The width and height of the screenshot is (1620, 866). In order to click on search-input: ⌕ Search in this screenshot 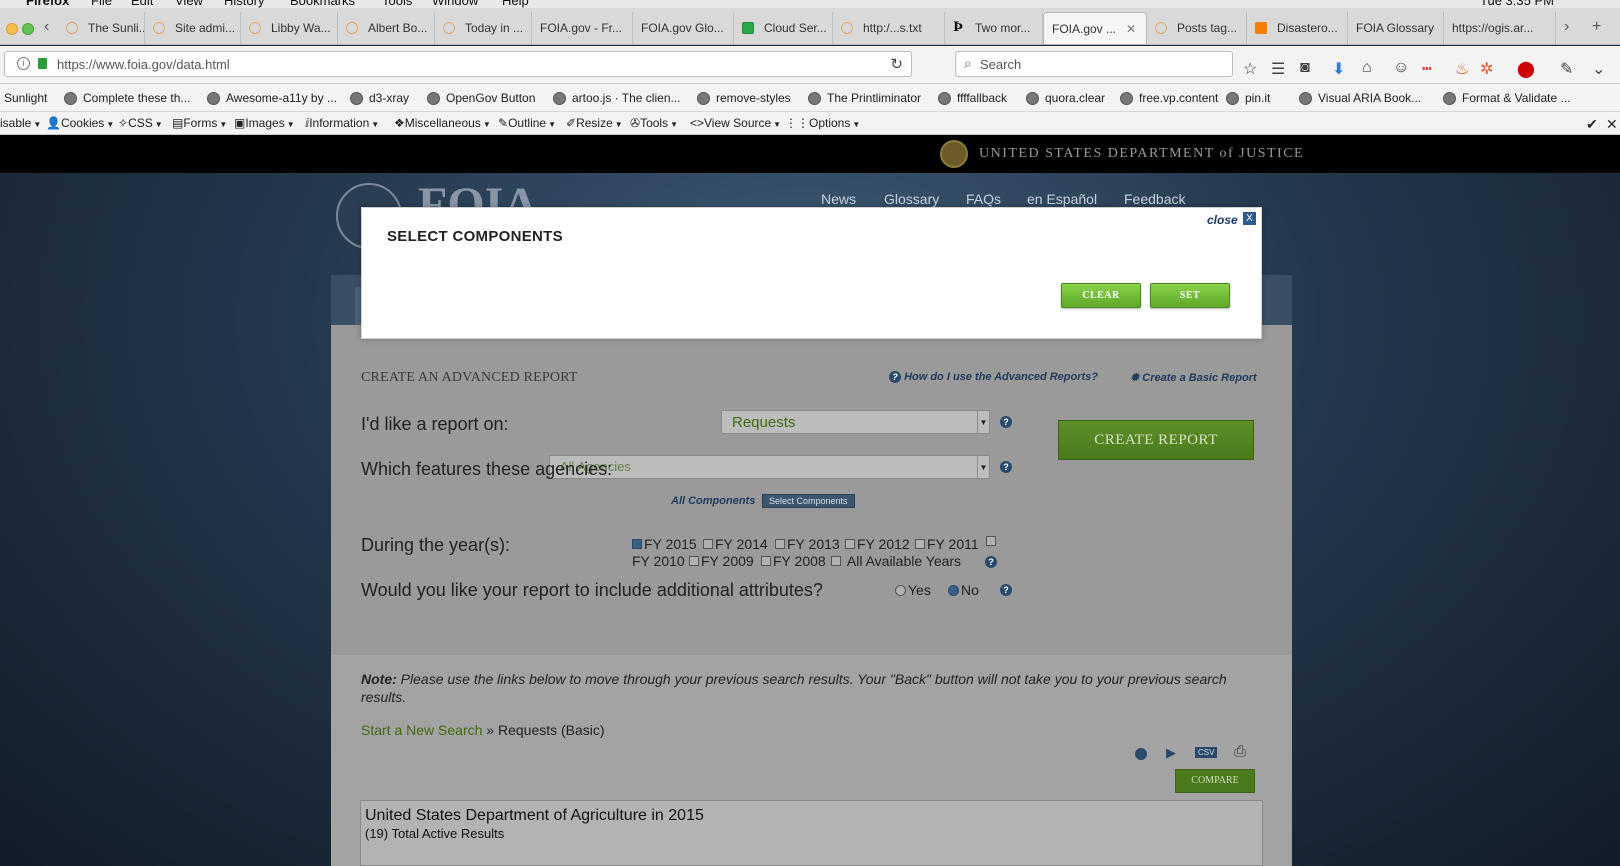, I will do `click(1094, 64)`.